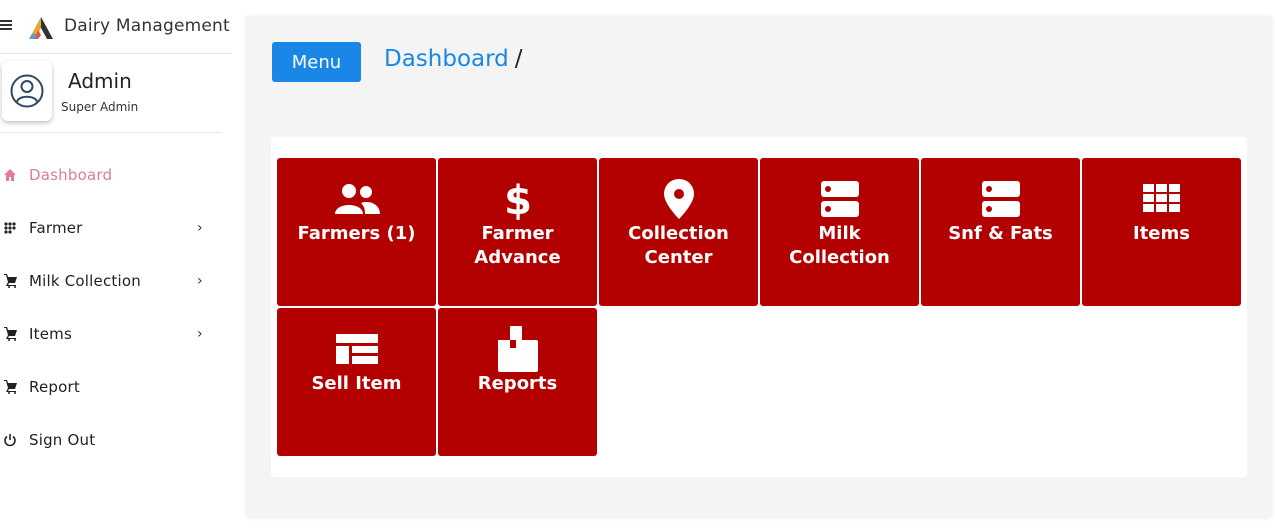  I want to click on avatar, so click(27, 91).